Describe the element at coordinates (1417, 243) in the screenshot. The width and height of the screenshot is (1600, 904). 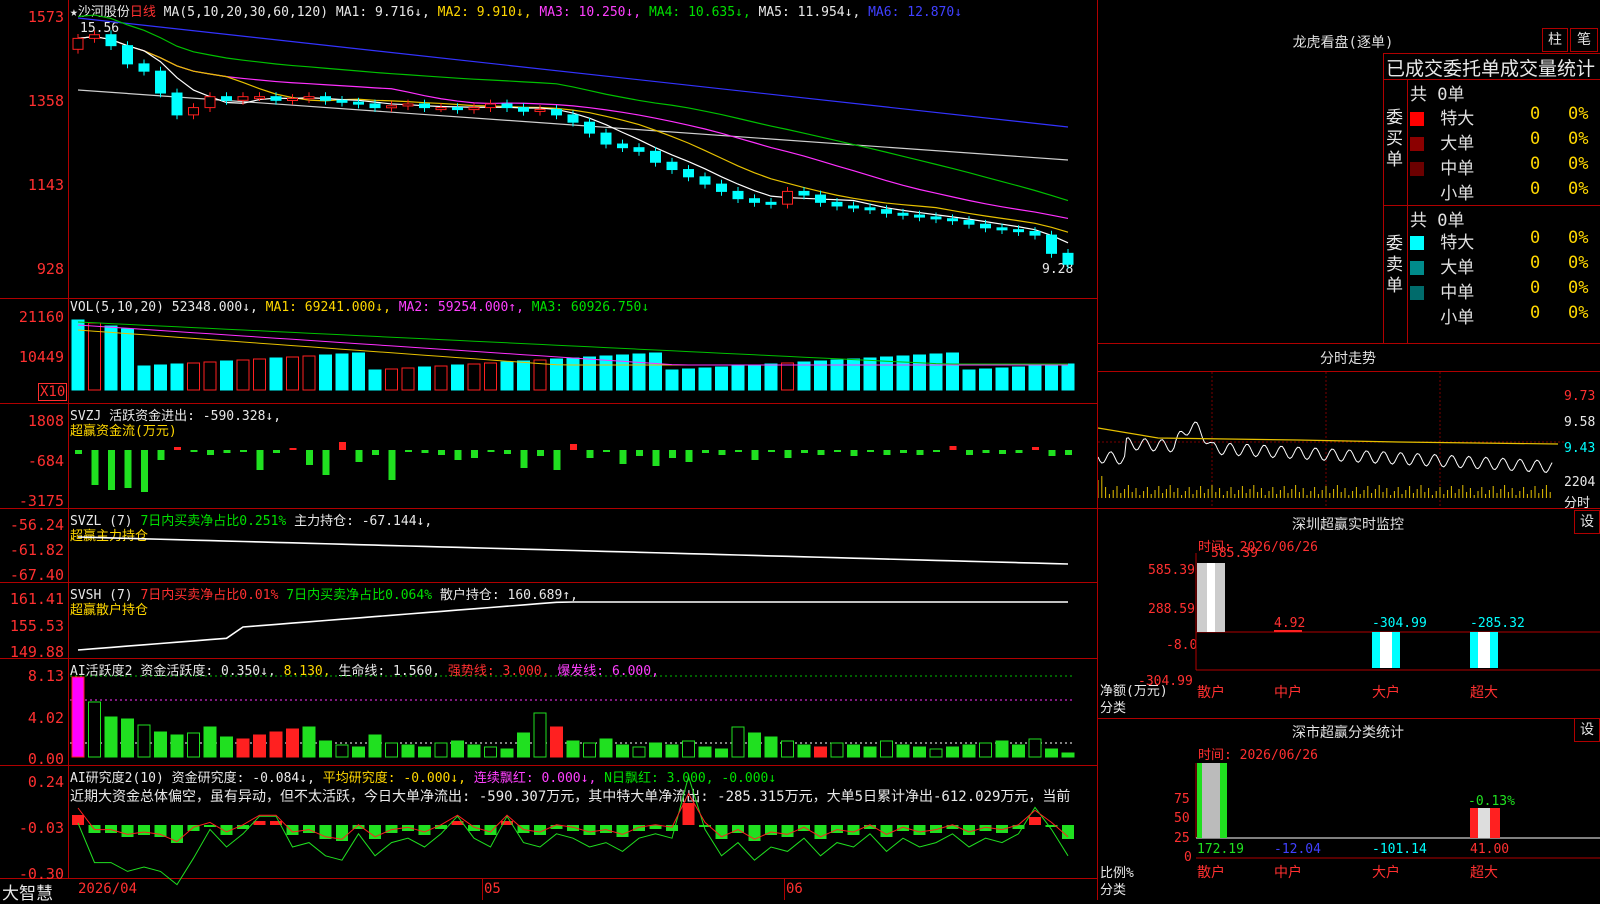
I see `sell-color-swatch` at that location.